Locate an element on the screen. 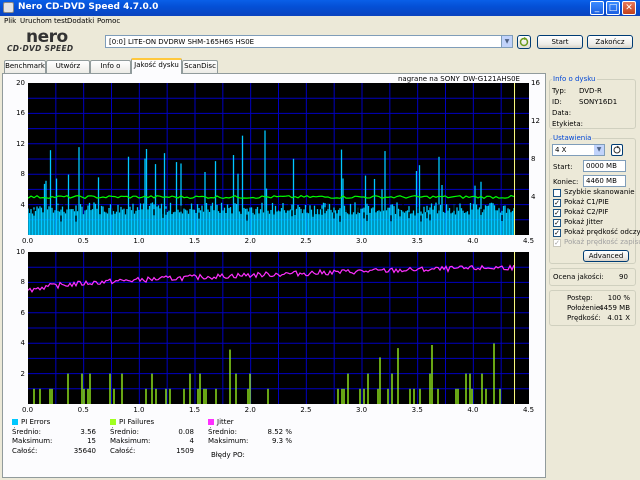 This screenshot has height=480, width=640. jitter-max-label: Maksimum: is located at coordinates (228, 441).